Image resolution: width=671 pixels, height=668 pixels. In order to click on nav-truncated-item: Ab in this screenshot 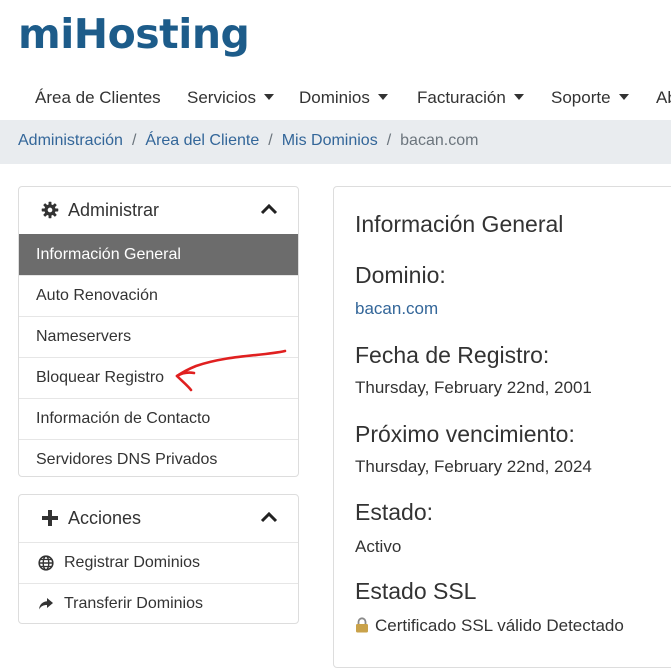, I will do `click(663, 98)`.